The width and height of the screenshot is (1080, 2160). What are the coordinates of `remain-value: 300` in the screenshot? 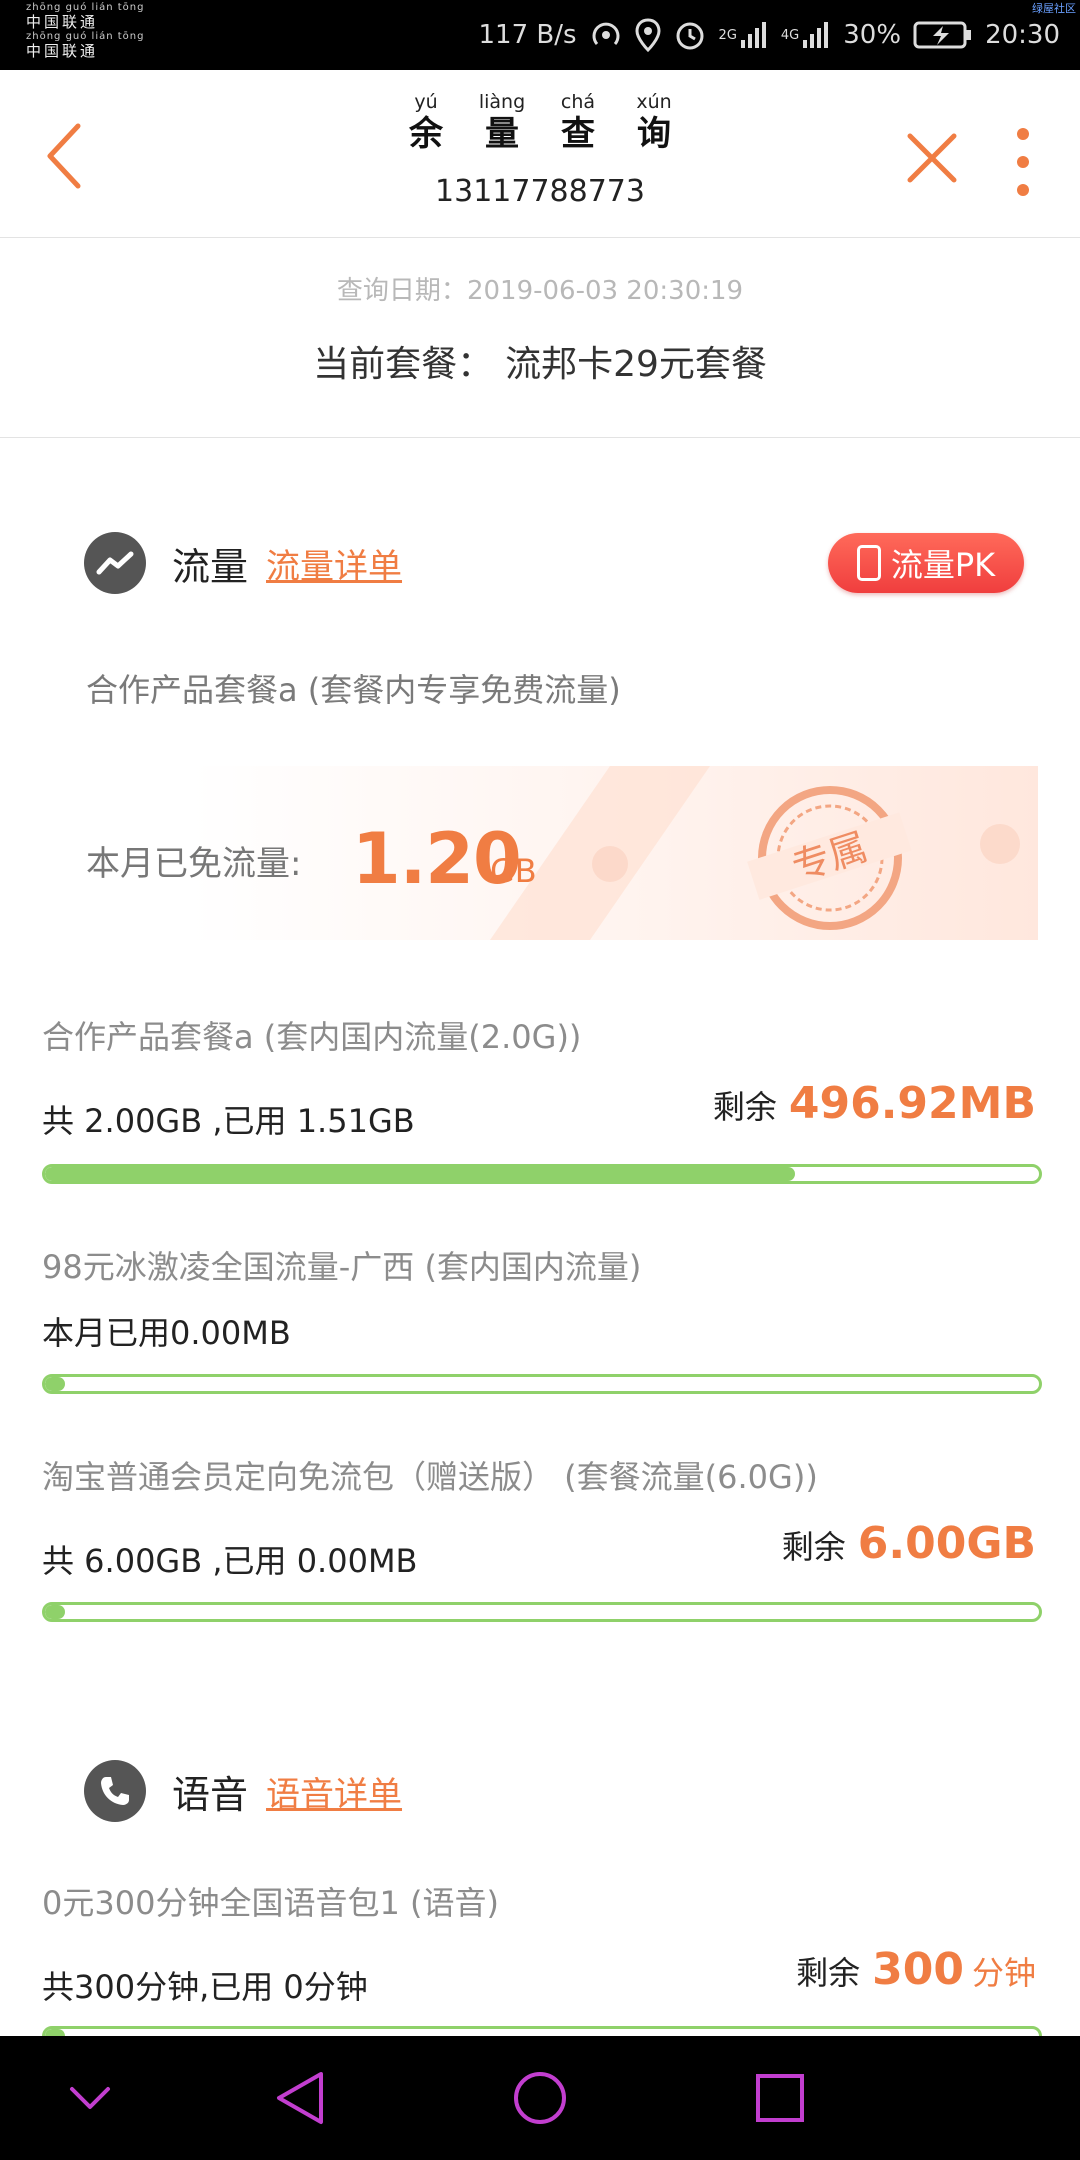 It's located at (918, 1969).